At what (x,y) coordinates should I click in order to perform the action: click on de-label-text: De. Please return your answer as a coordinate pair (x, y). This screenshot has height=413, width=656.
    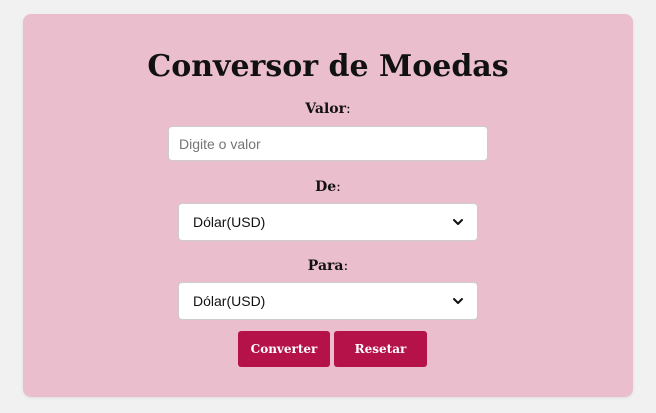
    Looking at the image, I should click on (326, 187).